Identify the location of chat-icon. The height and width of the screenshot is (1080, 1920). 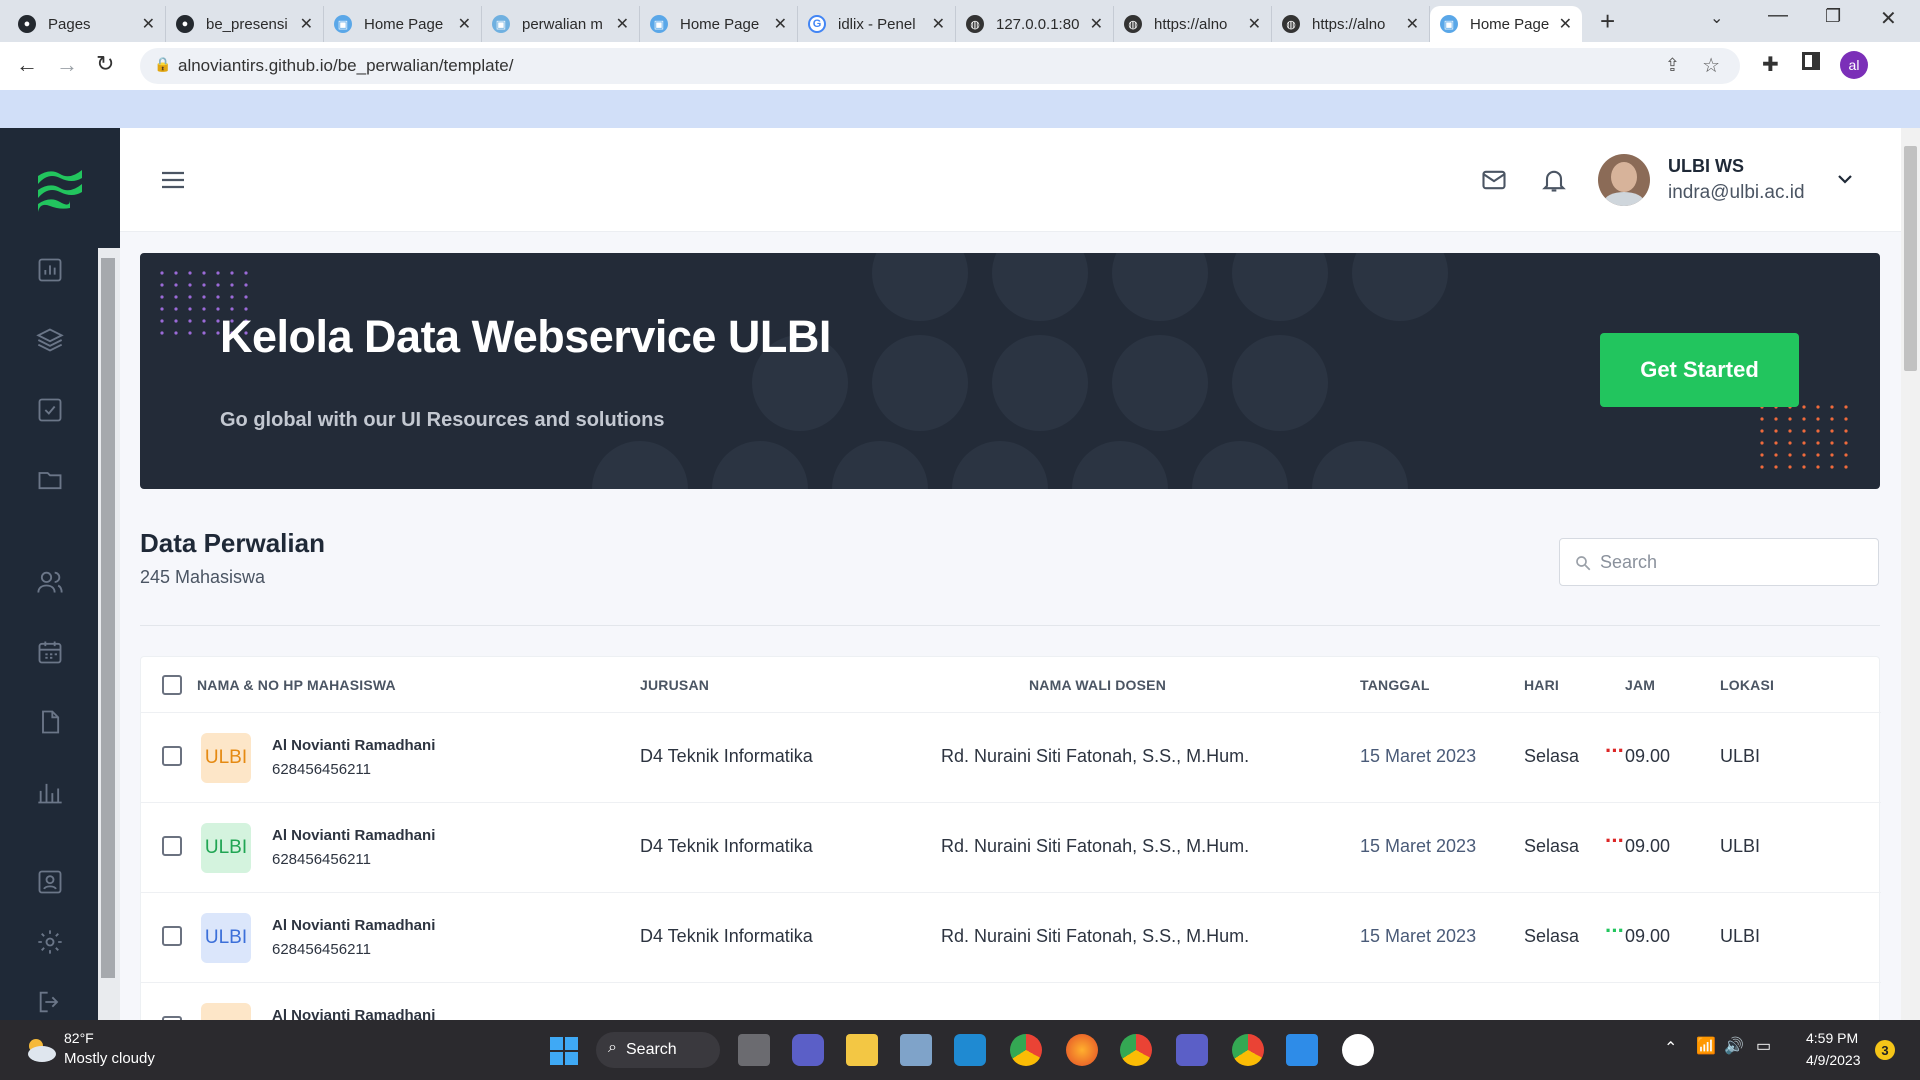
(808, 1050).